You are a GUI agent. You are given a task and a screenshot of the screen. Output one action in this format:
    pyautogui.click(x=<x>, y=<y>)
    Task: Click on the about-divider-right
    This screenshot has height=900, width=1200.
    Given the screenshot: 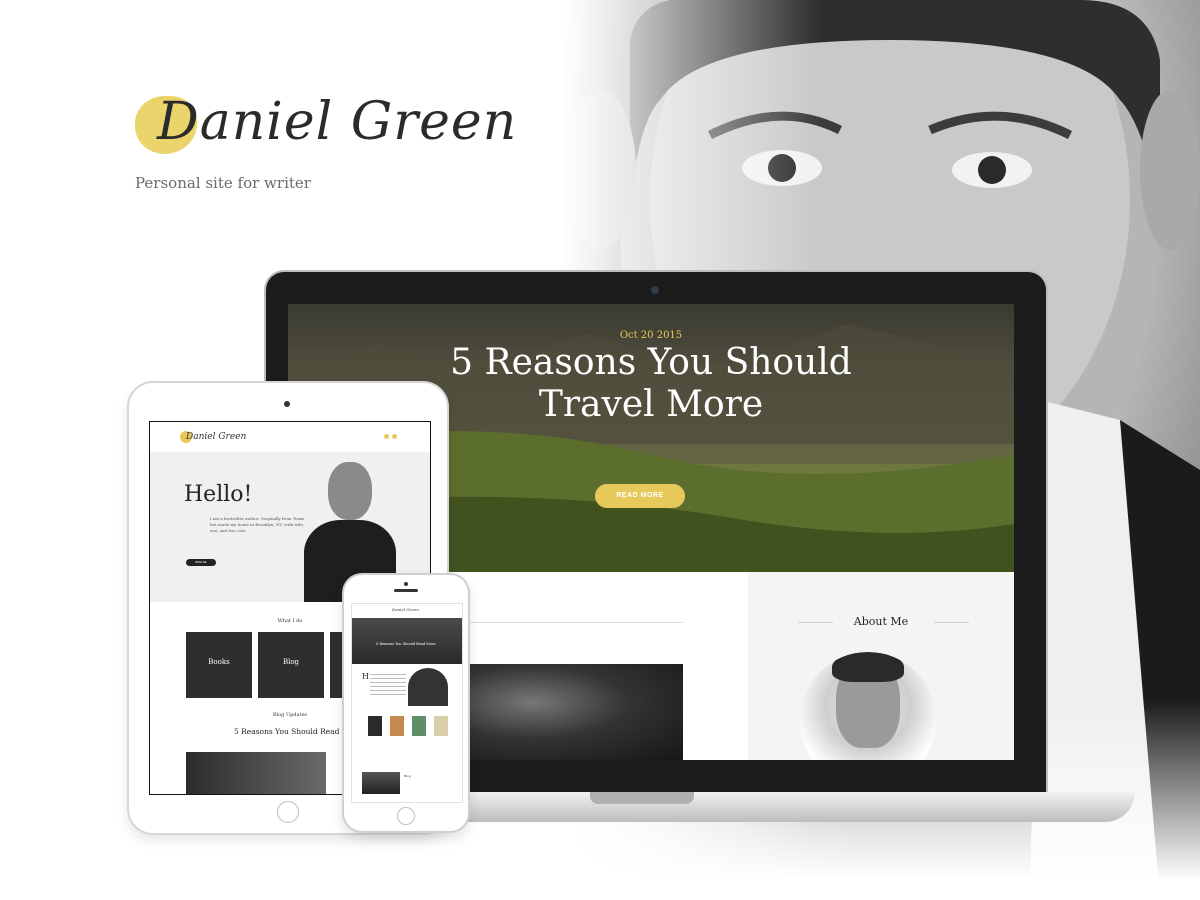 What is the action you would take?
    pyautogui.click(x=951, y=622)
    